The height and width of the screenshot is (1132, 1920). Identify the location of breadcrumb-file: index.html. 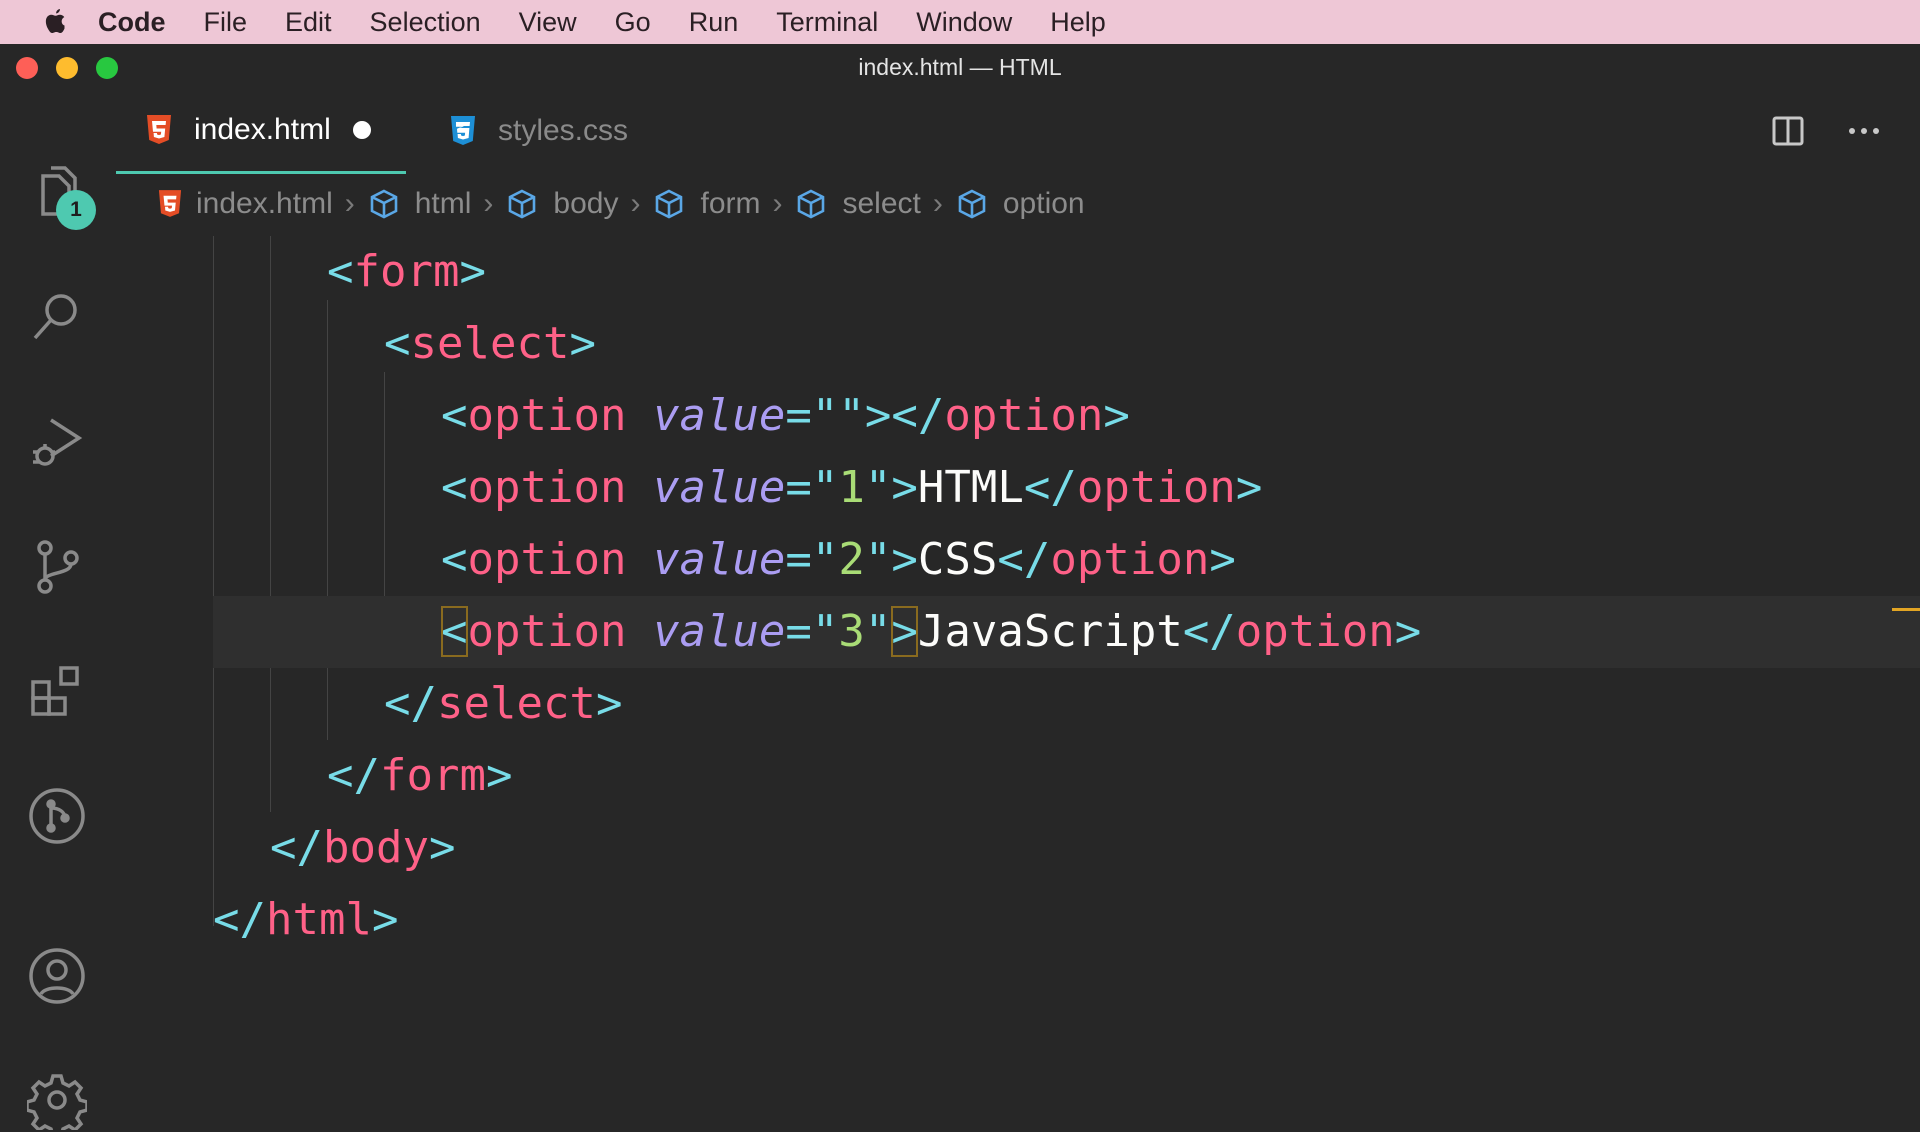
(245, 204).